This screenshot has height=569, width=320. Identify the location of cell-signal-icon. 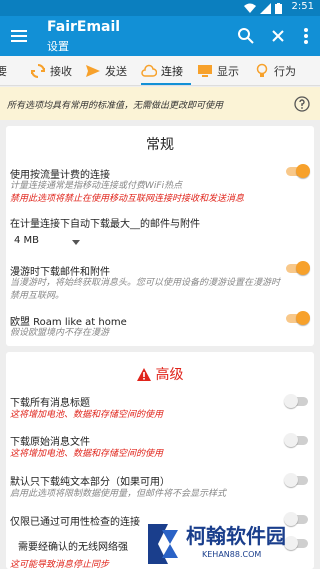
(265, 8).